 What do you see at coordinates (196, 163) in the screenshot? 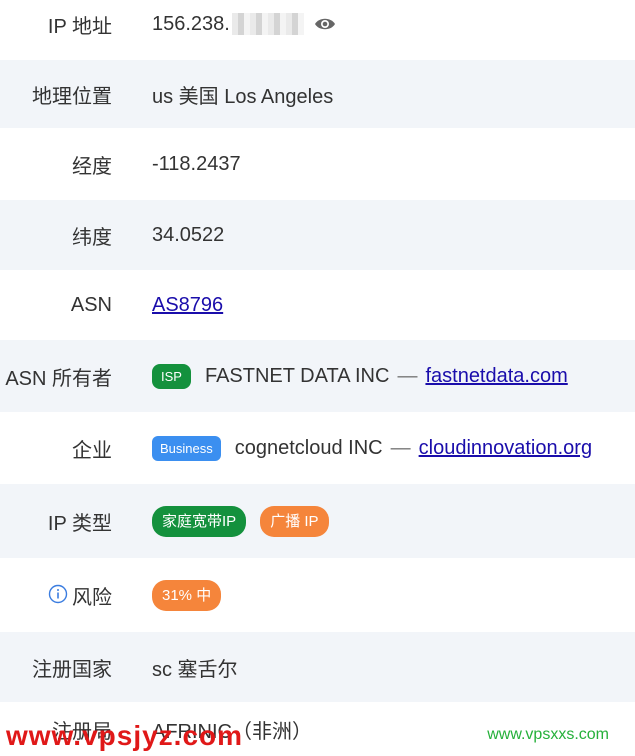
I see `longitude-value: -118.2437` at bounding box center [196, 163].